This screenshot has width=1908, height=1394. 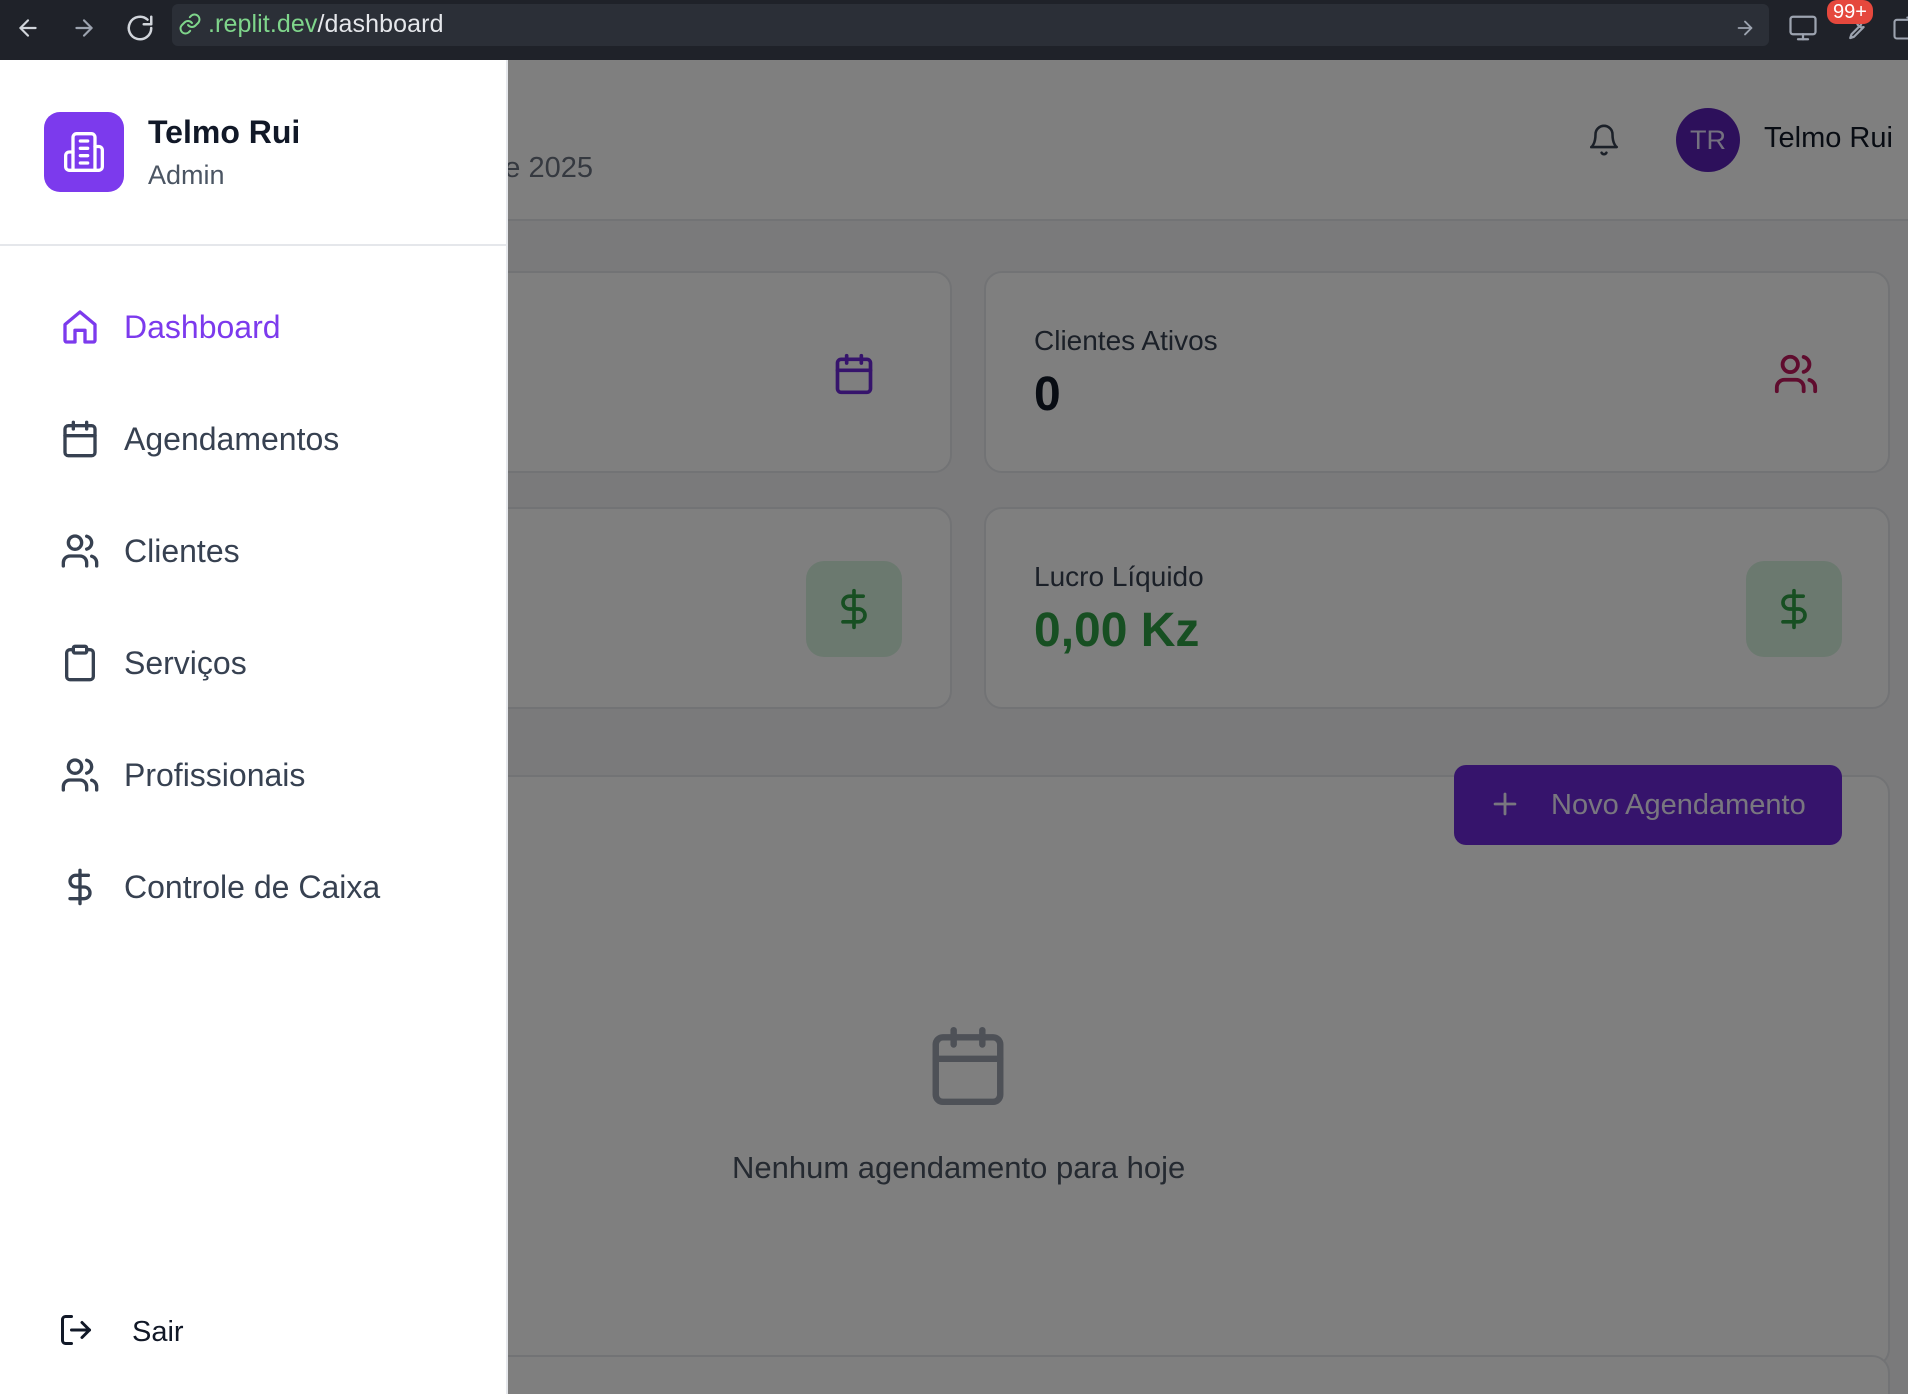 I want to click on sidebar-header: Telmo Rui Admin, so click(x=254, y=153).